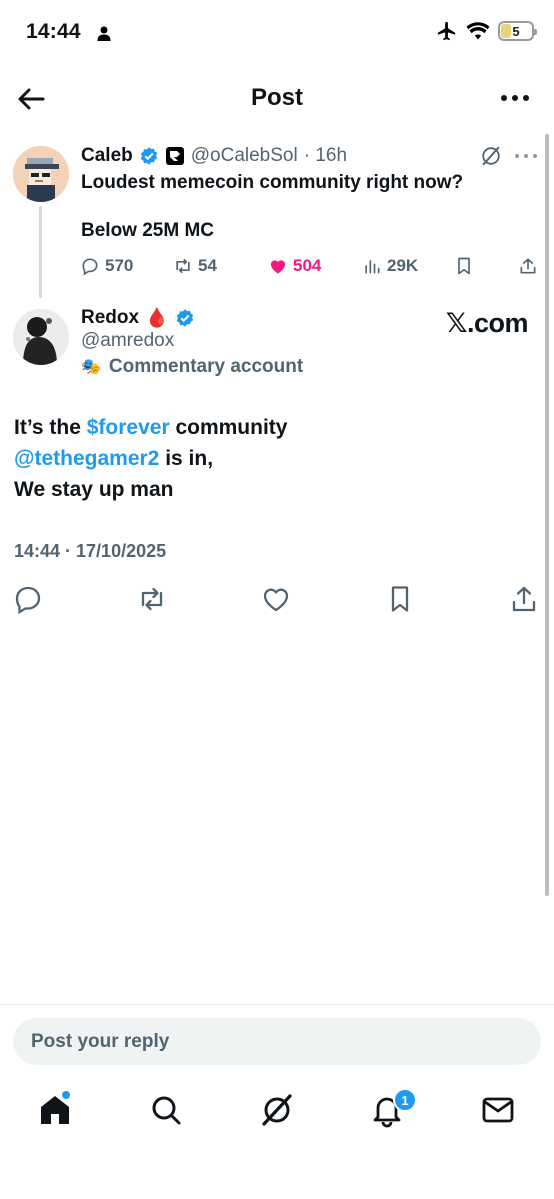 The image size is (554, 1199). I want to click on person-icon, so click(104, 33).